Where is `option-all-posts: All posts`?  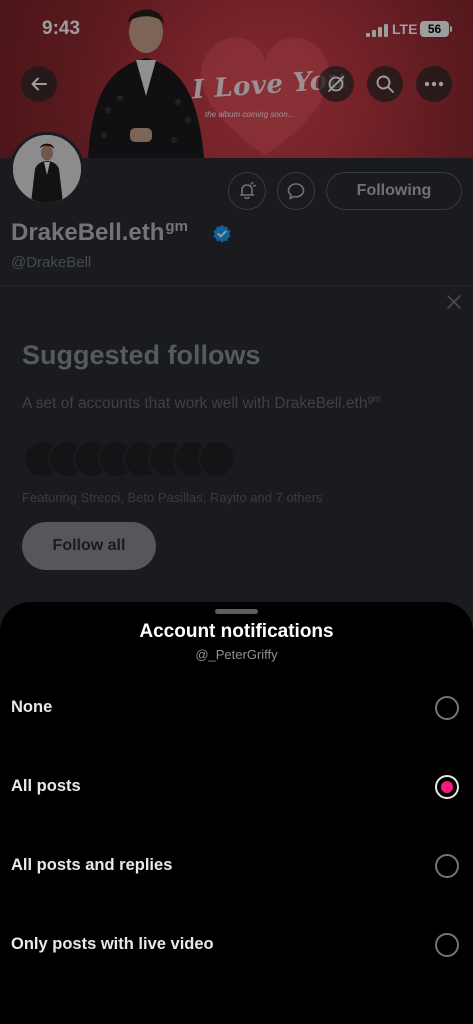
option-all-posts: All posts is located at coordinates (236, 787).